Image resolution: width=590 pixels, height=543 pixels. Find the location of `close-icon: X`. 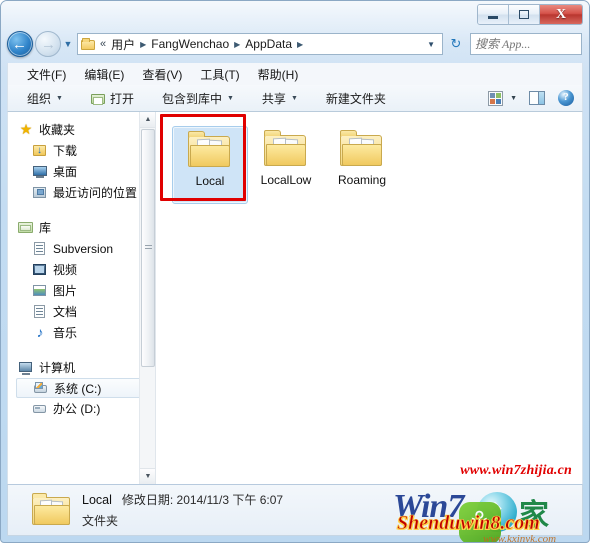

close-icon: X is located at coordinates (561, 14).